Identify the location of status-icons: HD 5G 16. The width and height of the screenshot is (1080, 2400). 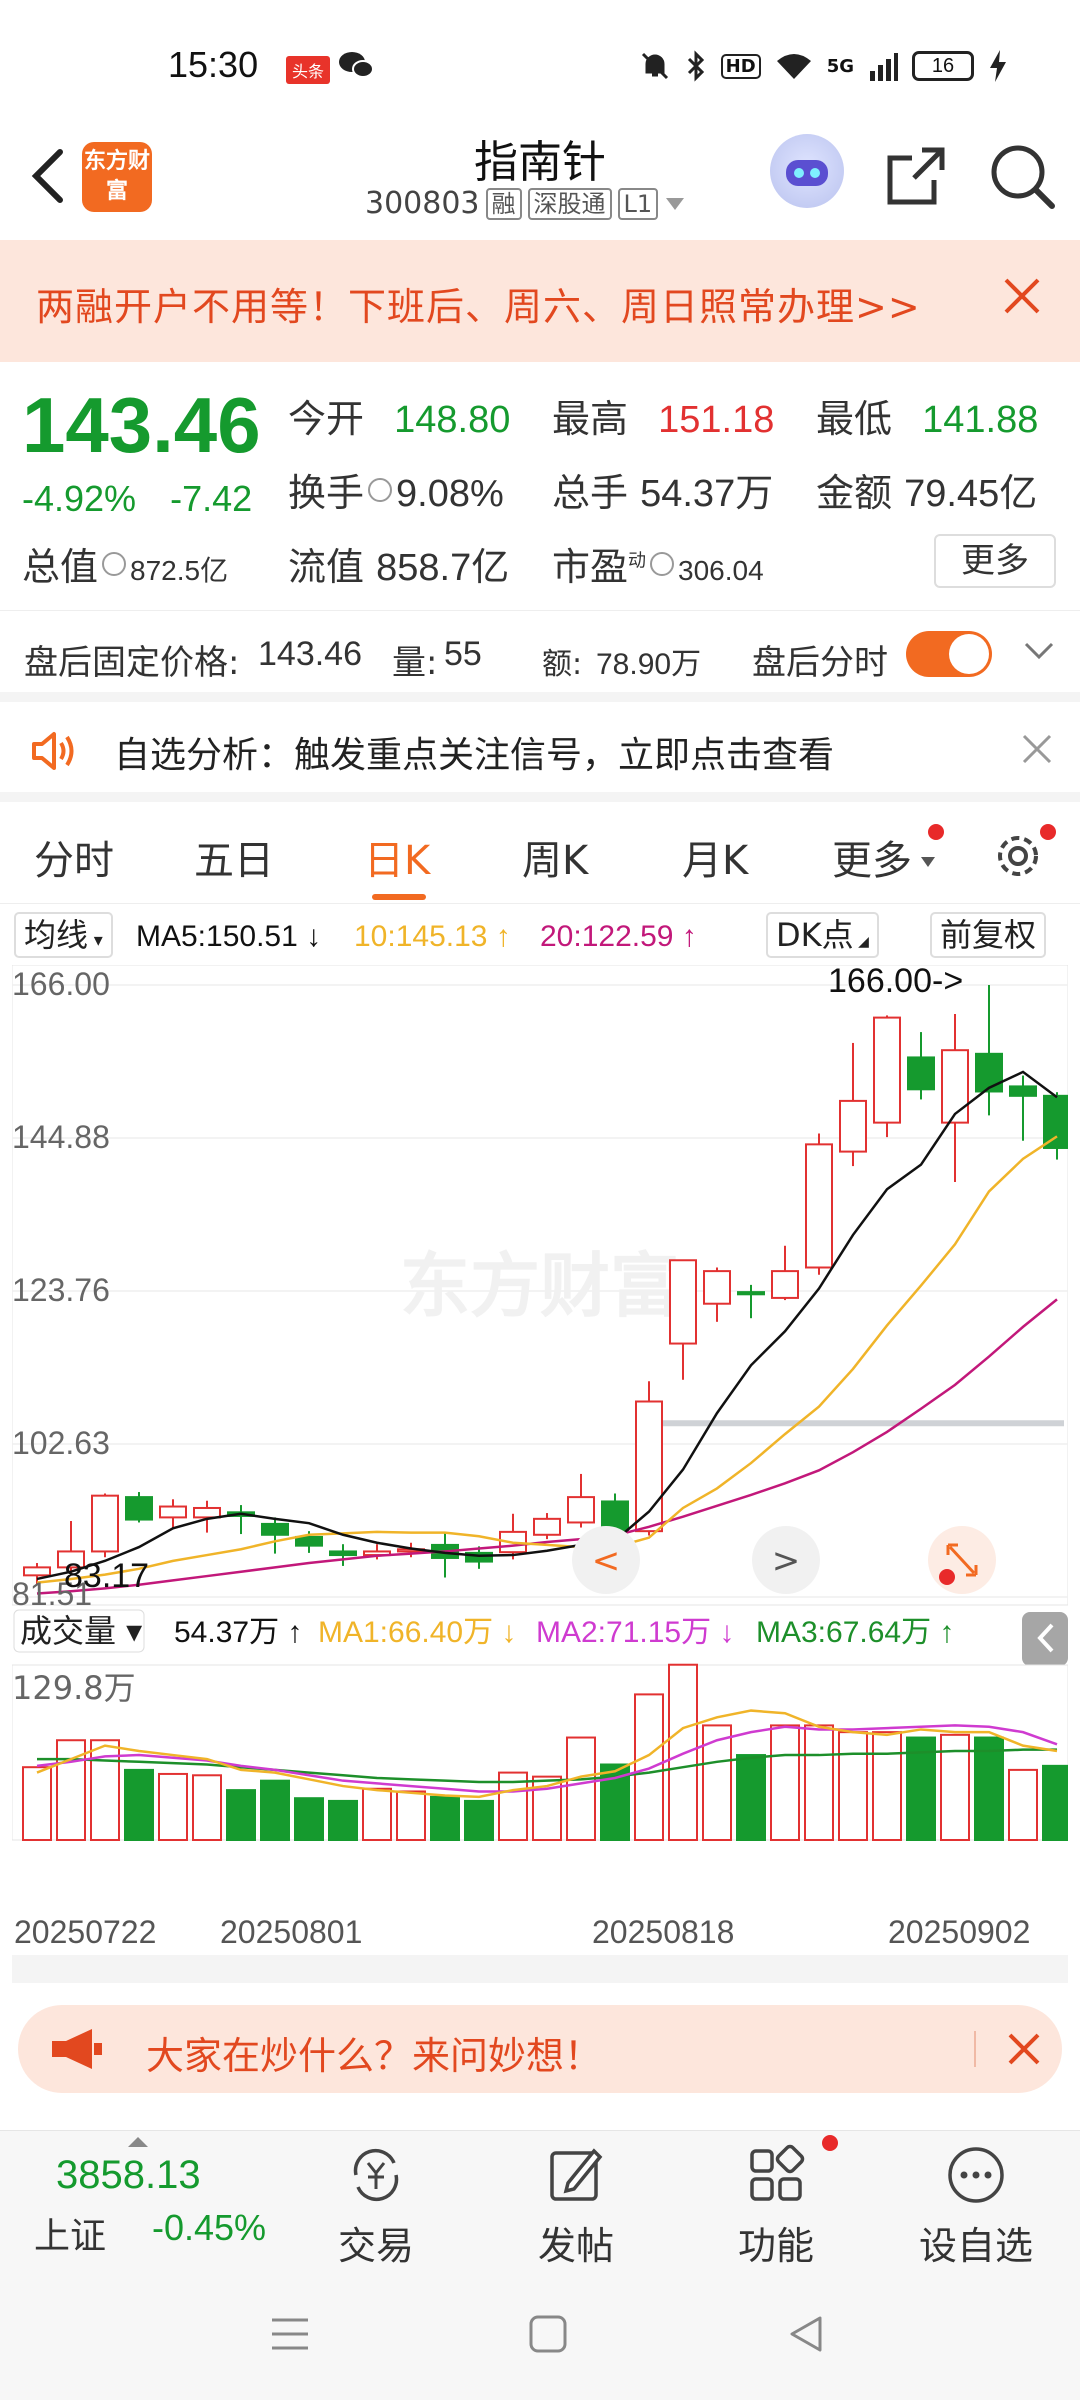
(823, 66).